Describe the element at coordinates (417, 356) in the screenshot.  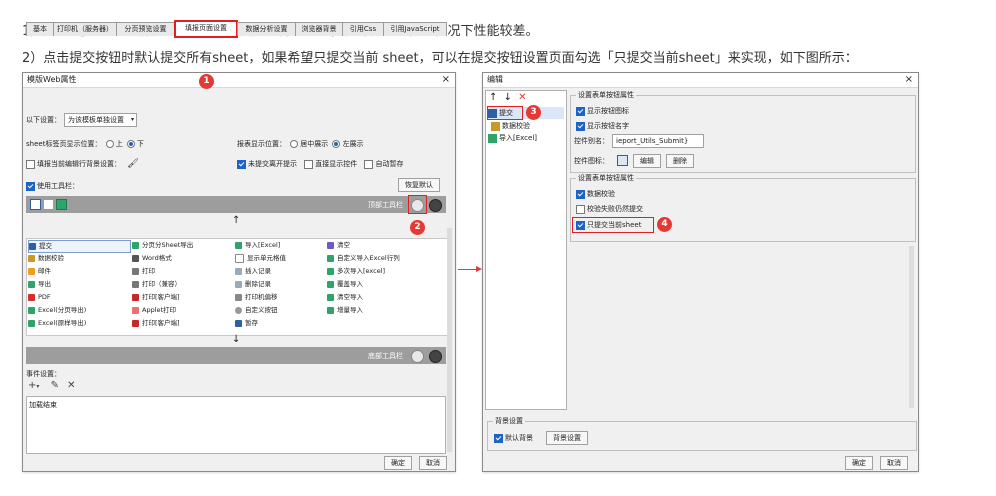
I see `gear-icon` at that location.